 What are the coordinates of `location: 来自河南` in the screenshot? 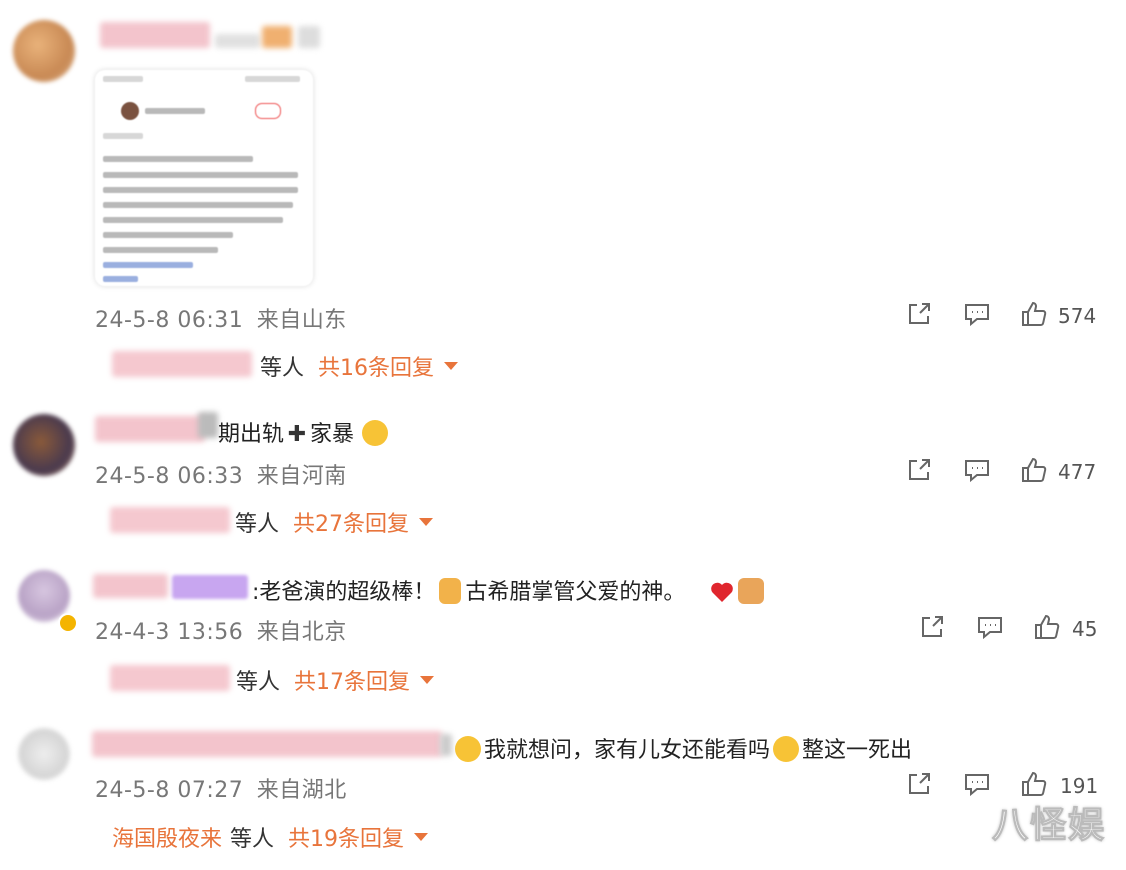 It's located at (301, 476).